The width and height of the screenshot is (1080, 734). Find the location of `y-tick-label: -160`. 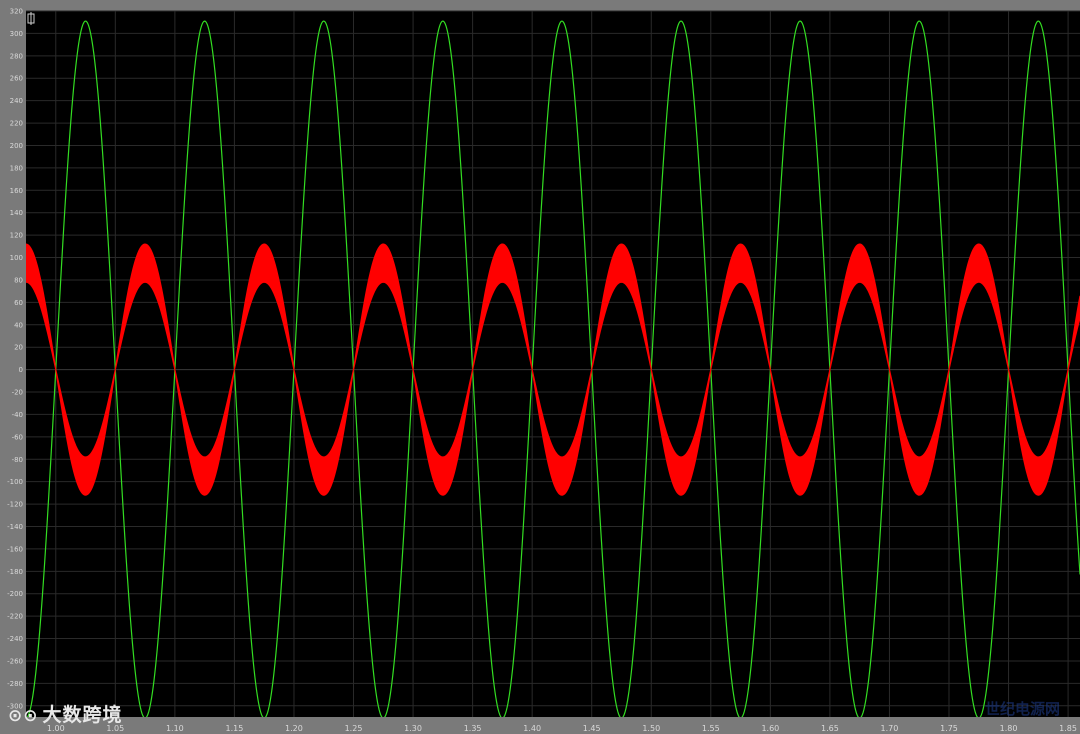

y-tick-label: -160 is located at coordinates (15, 549).